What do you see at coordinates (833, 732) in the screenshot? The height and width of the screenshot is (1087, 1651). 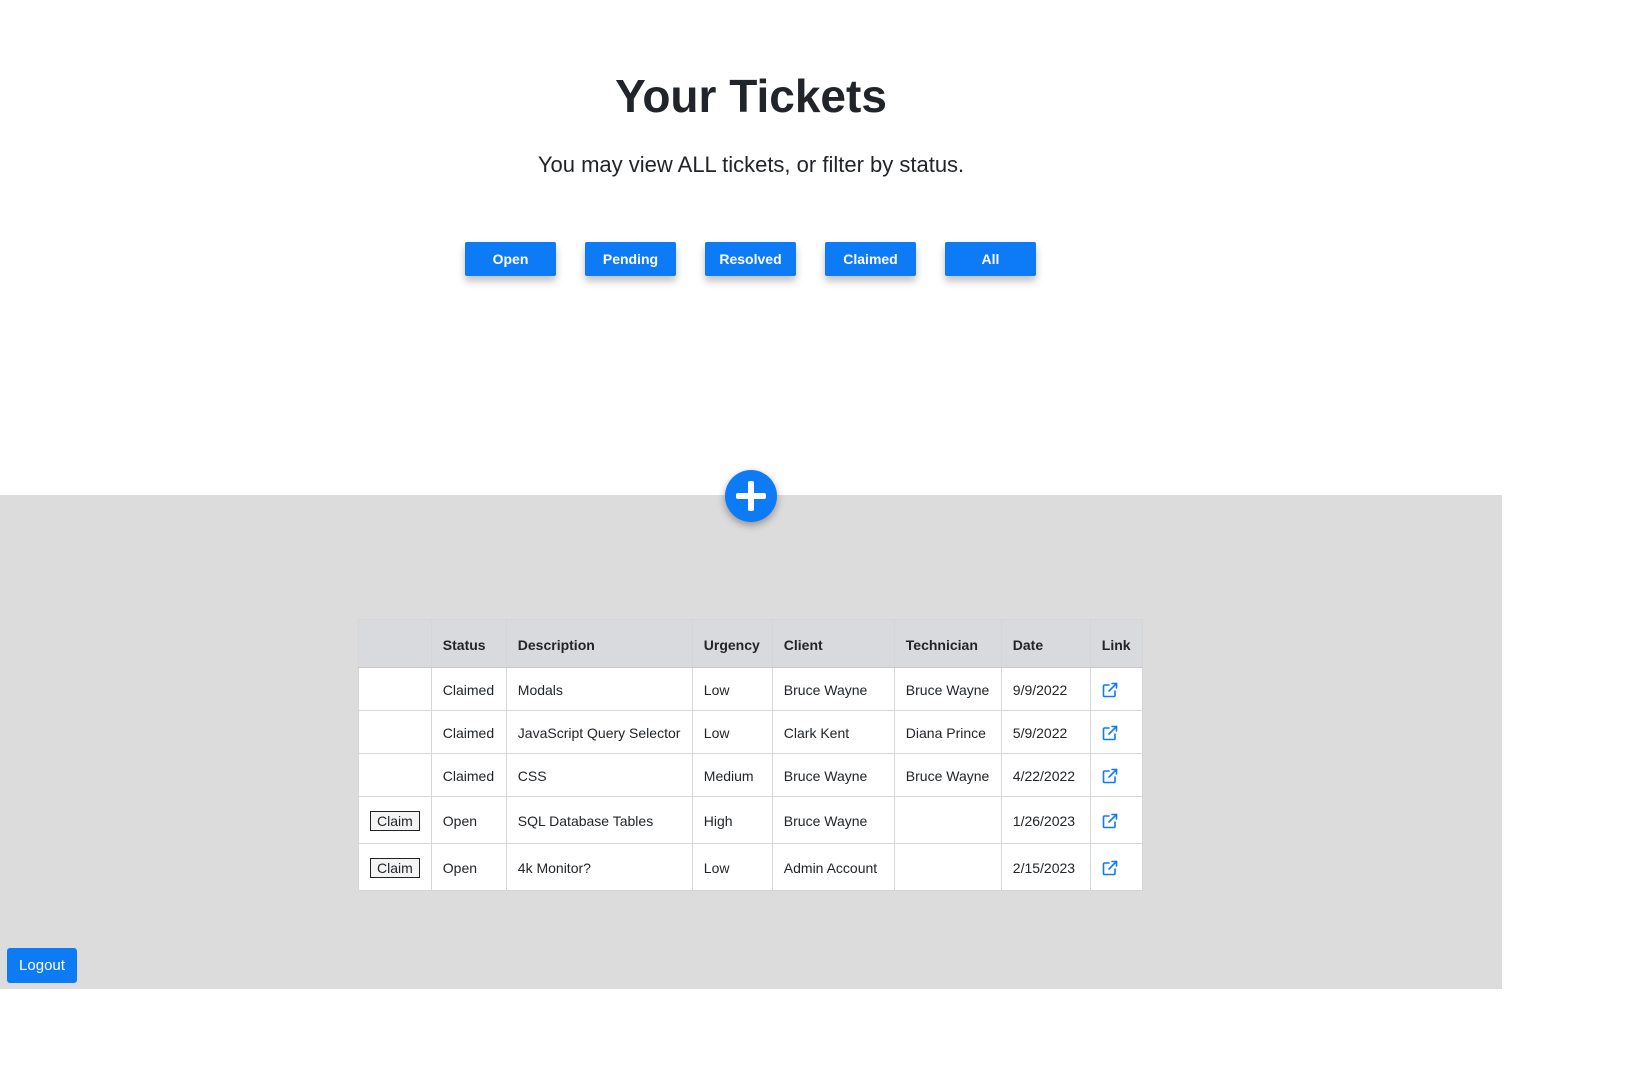 I see `client-cell: Clark Kent` at bounding box center [833, 732].